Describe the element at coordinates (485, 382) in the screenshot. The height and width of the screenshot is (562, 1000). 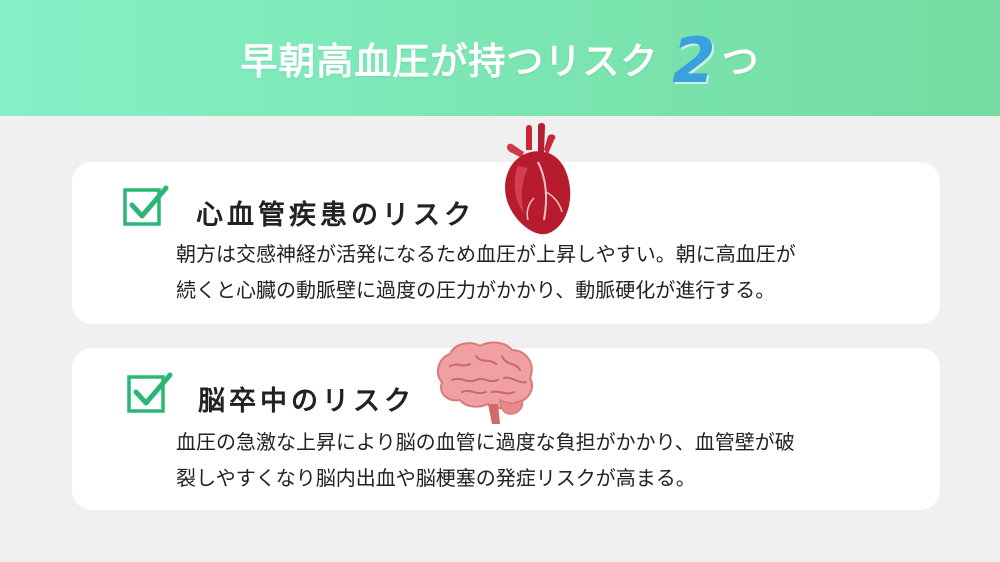
I see `brain-icon` at that location.